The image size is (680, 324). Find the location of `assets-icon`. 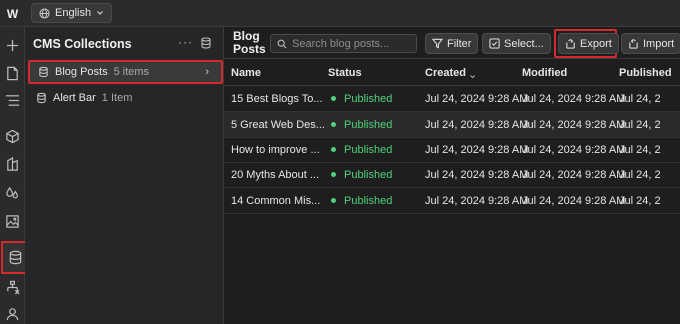

assets-icon is located at coordinates (12, 221).